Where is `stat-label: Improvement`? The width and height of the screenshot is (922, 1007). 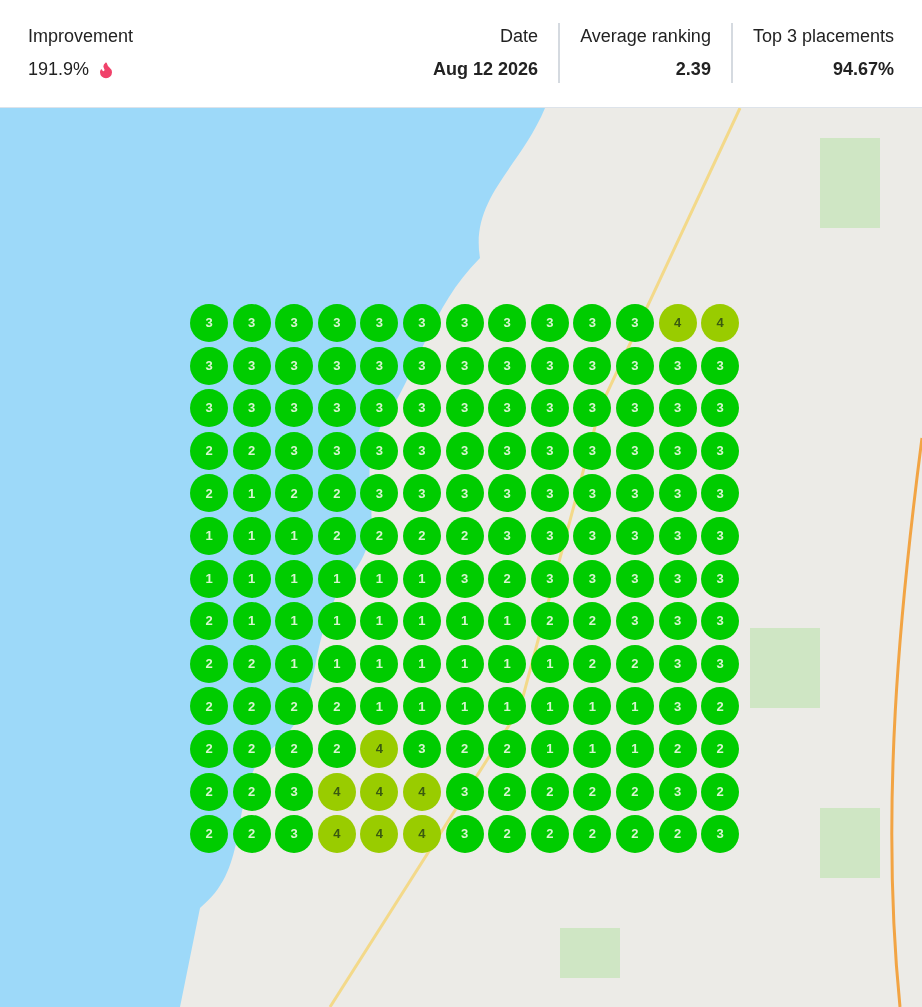
stat-label: Improvement is located at coordinates (81, 36).